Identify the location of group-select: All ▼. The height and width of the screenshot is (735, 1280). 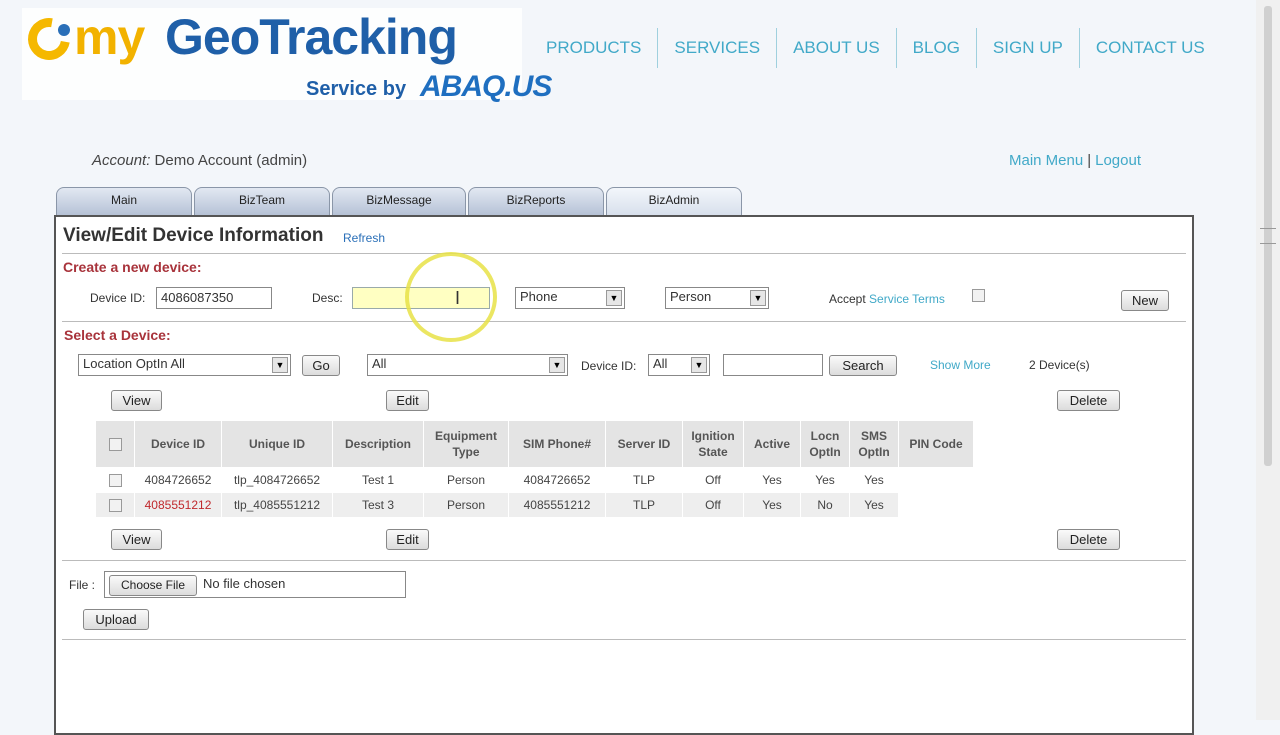
(467, 365).